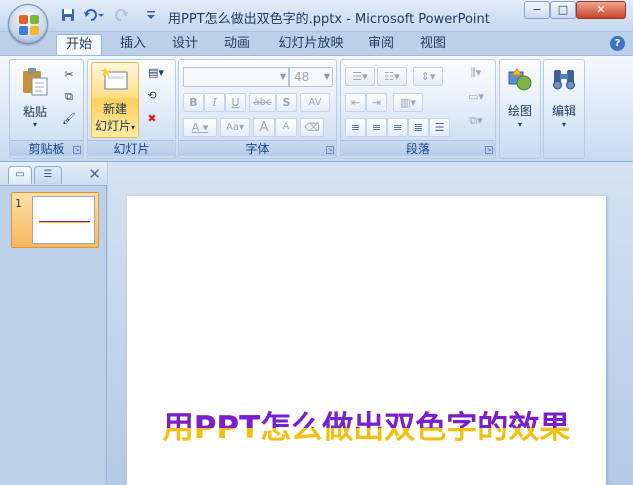  What do you see at coordinates (115, 100) in the screenshot?
I see `new-slide-button: 新建 幻灯片▾` at bounding box center [115, 100].